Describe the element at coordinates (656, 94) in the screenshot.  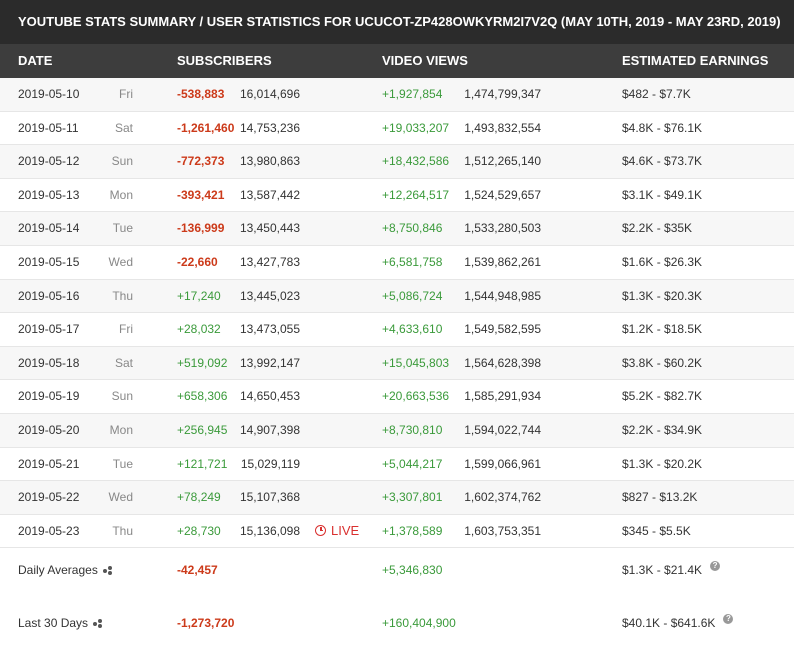
I see `row-estimated-earnings: $482 - $7.7K` at that location.